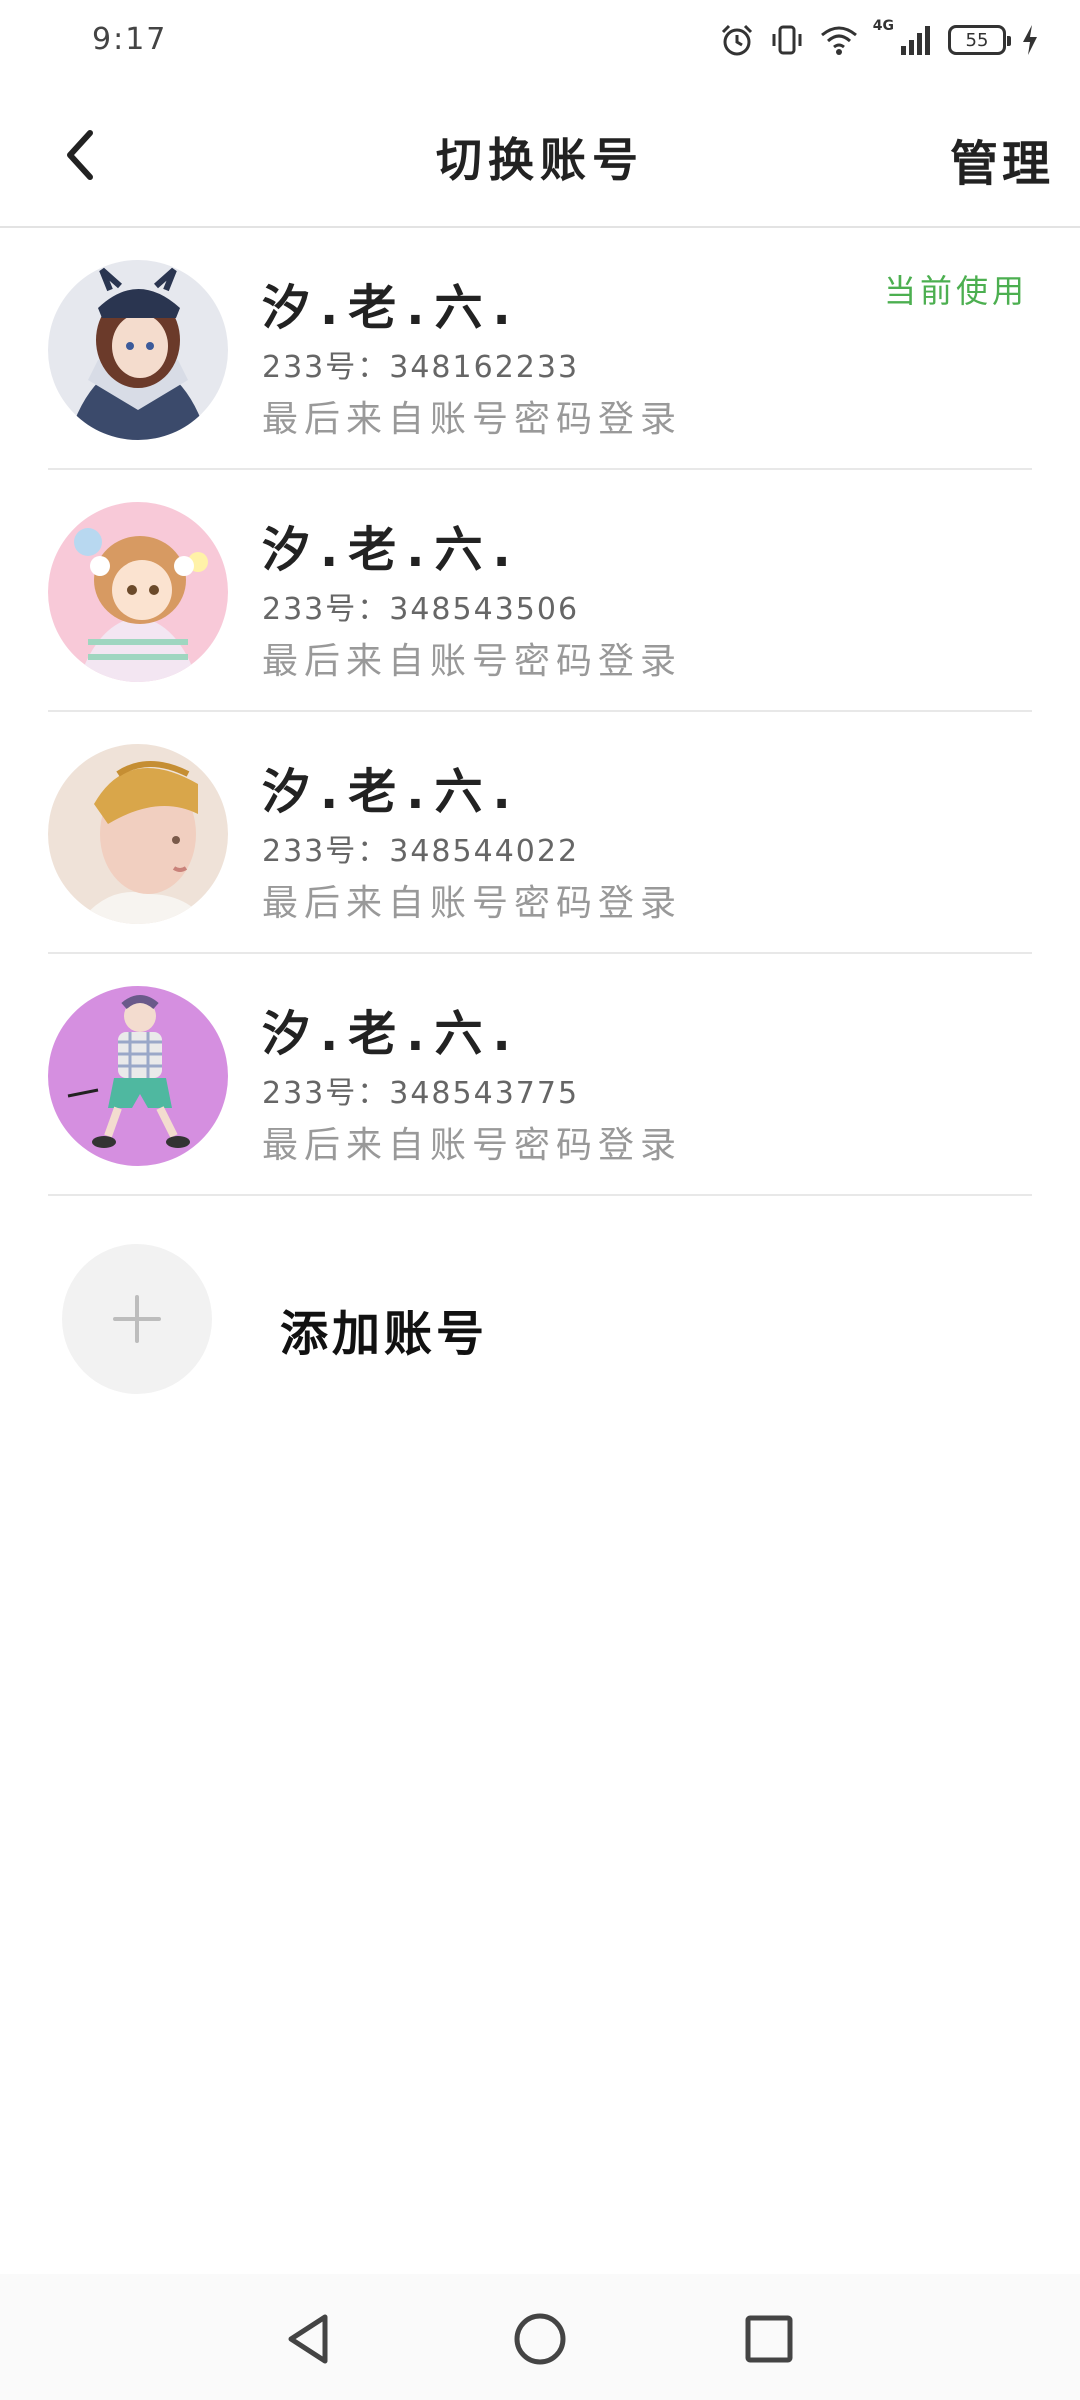  I want to click on triangle-back-icon, so click(308, 2339).